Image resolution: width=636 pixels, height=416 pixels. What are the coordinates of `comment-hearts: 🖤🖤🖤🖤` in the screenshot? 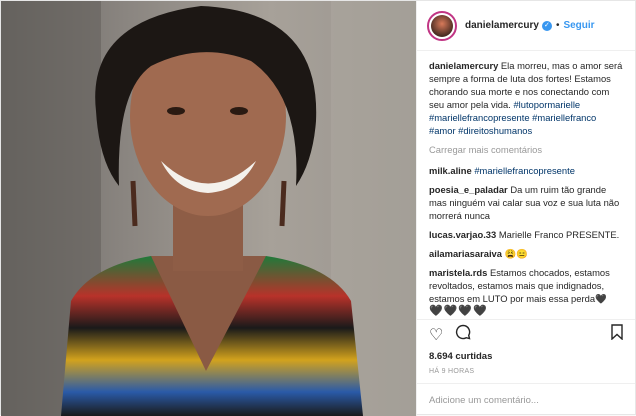 It's located at (458, 311).